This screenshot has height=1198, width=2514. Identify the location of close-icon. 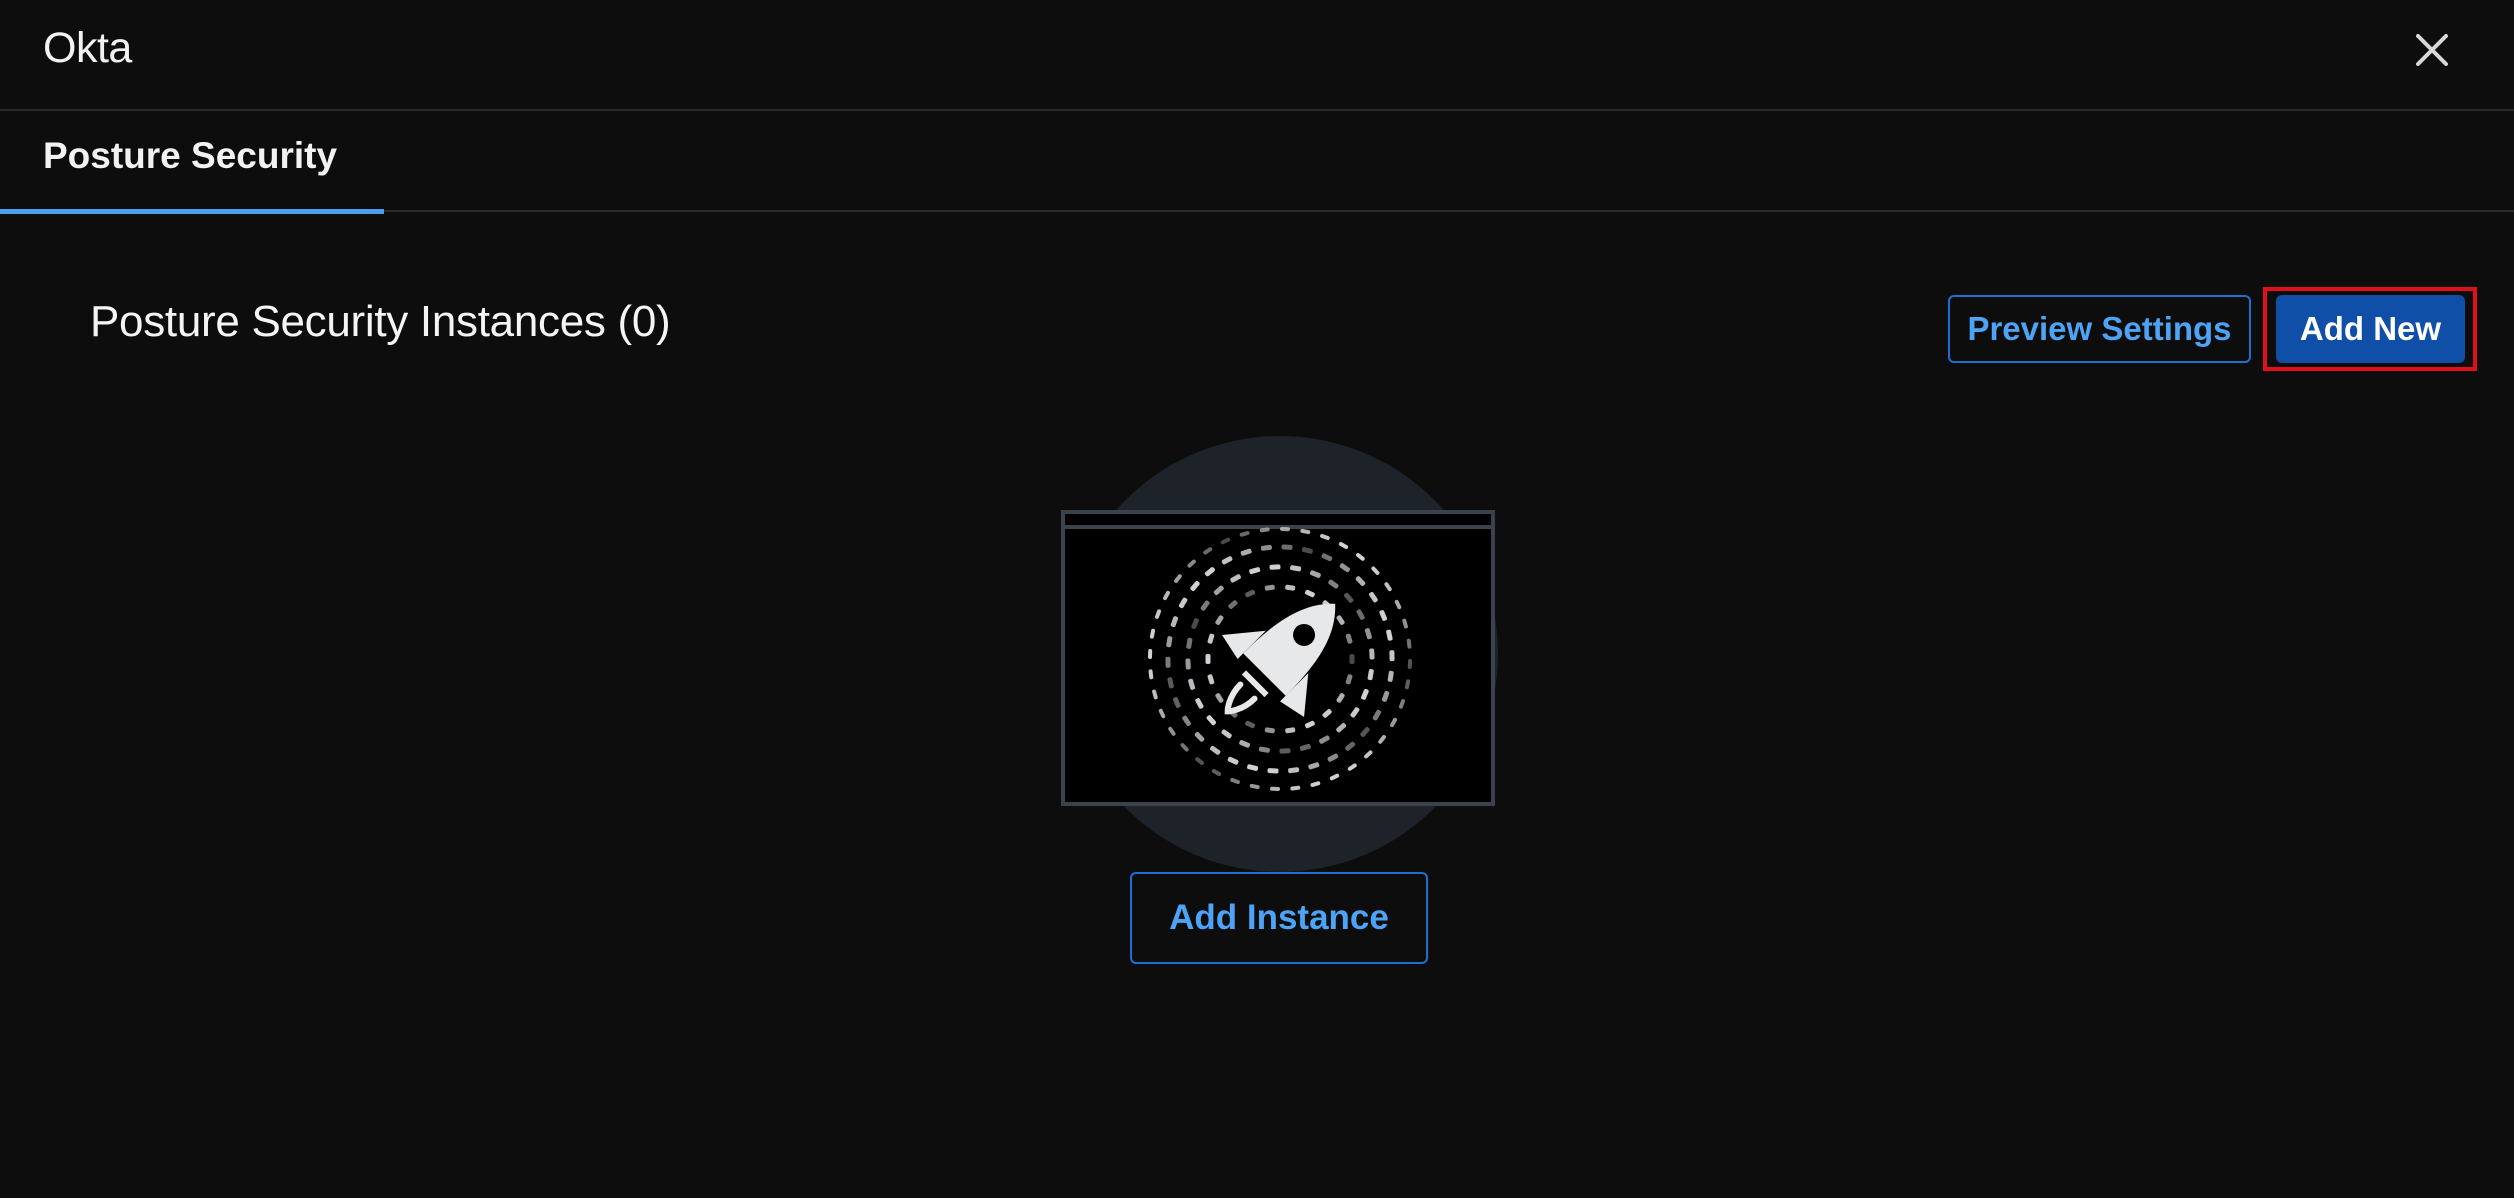
(2432, 50).